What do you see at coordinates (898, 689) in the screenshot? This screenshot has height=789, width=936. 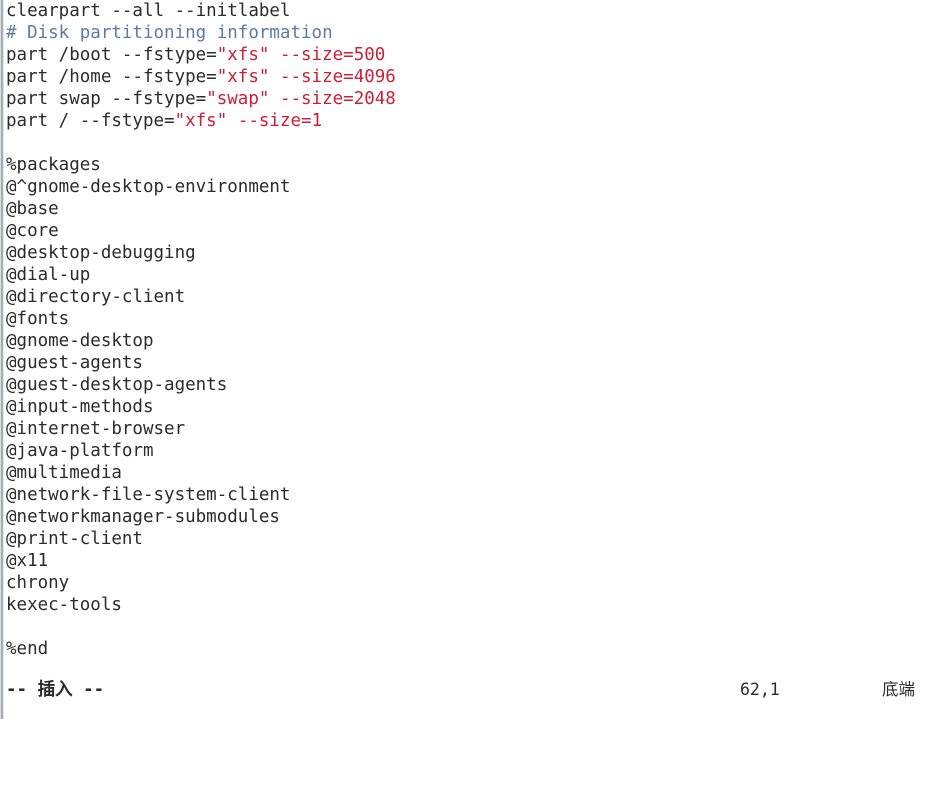 I see `status-scroll-position: 底端` at bounding box center [898, 689].